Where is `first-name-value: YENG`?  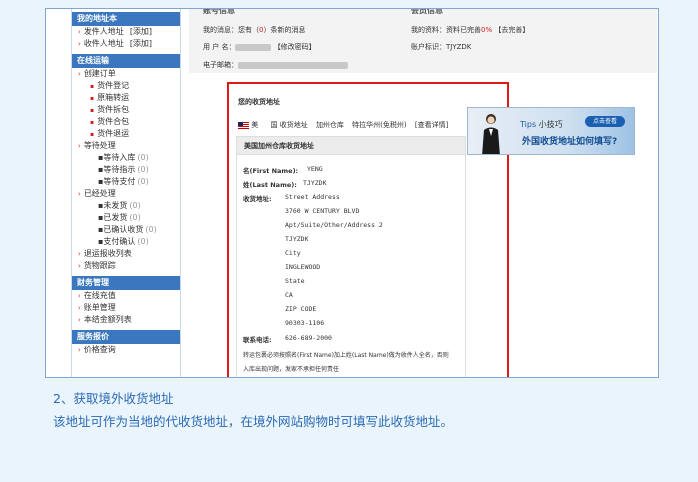
first-name-value: YENG is located at coordinates (315, 169).